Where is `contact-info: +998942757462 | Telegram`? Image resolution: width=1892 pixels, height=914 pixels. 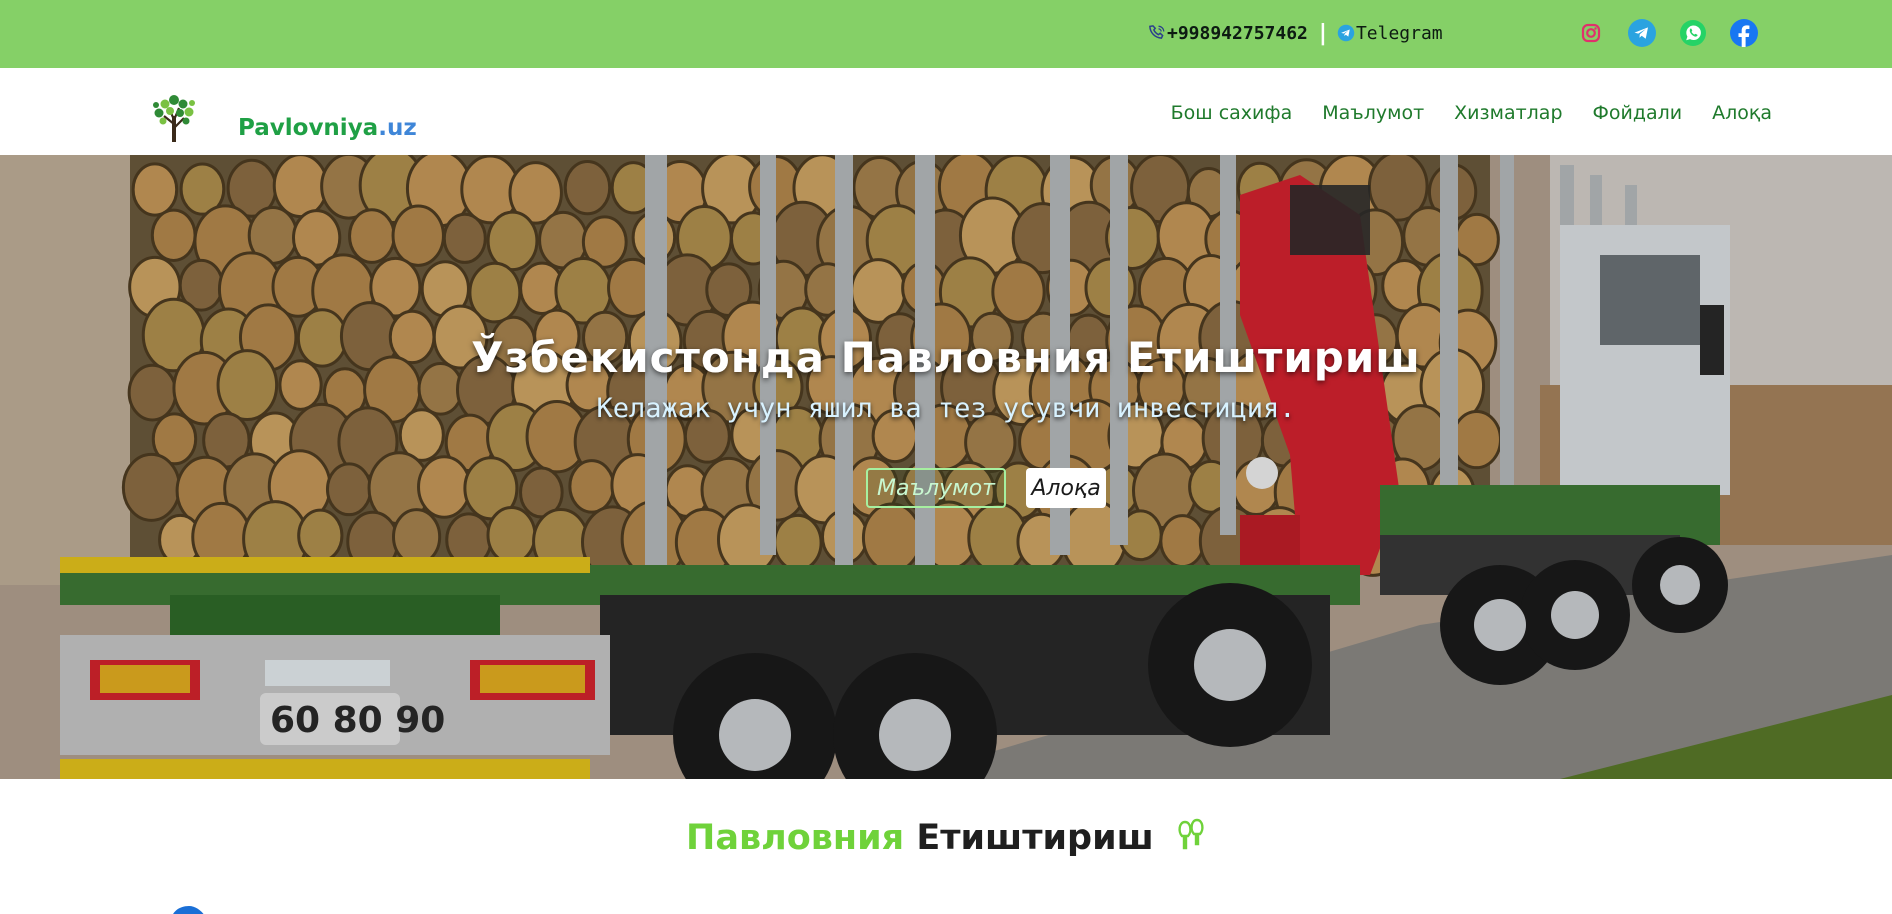 contact-info: +998942757462 | Telegram is located at coordinates (1295, 33).